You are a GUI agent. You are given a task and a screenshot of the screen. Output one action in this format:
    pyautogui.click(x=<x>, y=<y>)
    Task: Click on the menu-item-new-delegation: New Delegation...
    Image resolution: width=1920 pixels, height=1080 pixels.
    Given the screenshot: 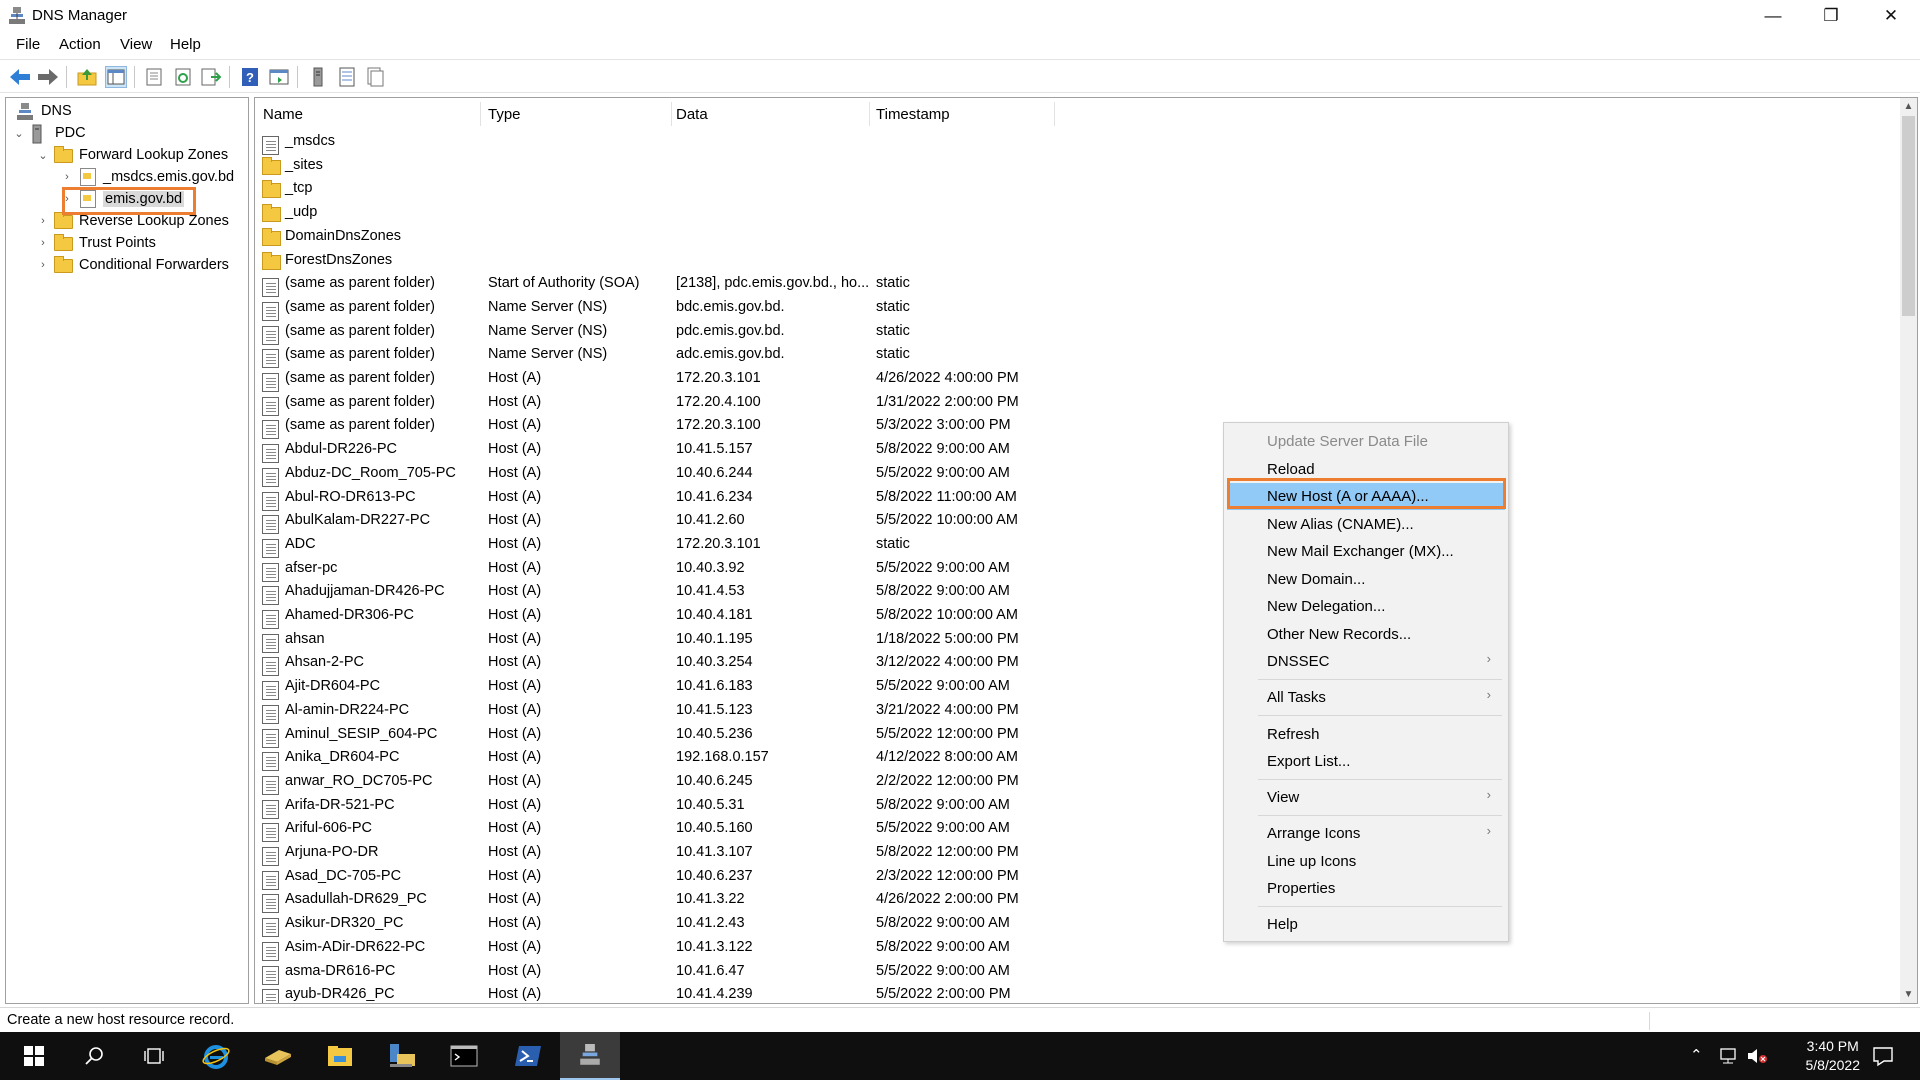 What is the action you would take?
    pyautogui.click(x=1366, y=606)
    